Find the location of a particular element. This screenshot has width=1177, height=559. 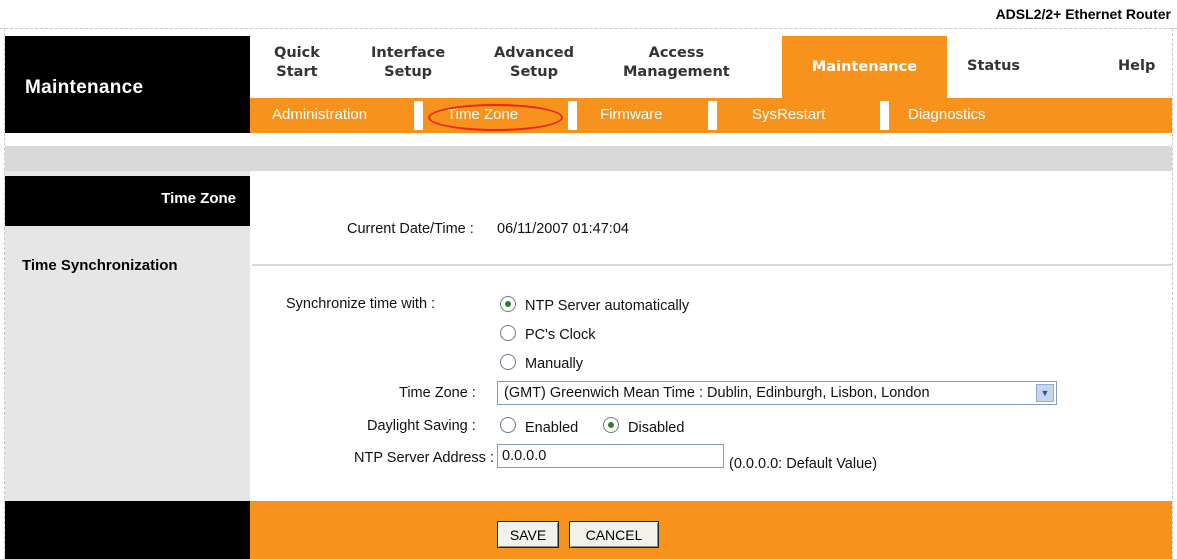

page-title: Maintenance is located at coordinates (84, 87).